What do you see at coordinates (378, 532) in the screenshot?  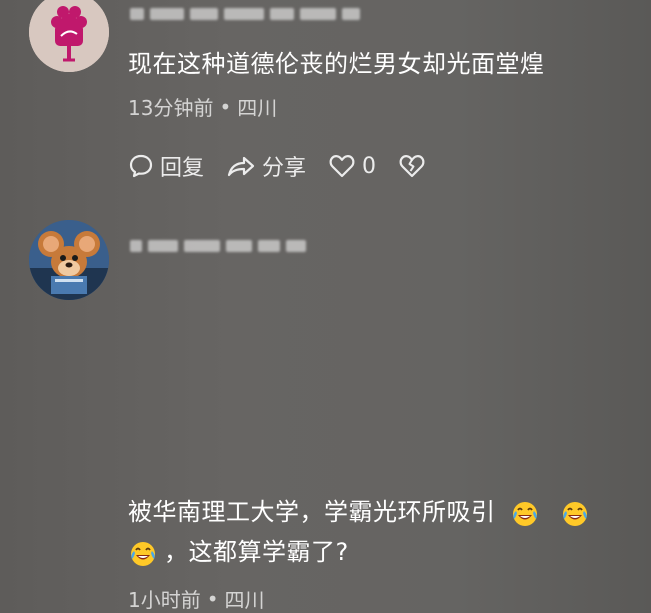 I see `comment-text: 被华南理工大学，学霸光环所吸引 ，这都算学霸了?` at bounding box center [378, 532].